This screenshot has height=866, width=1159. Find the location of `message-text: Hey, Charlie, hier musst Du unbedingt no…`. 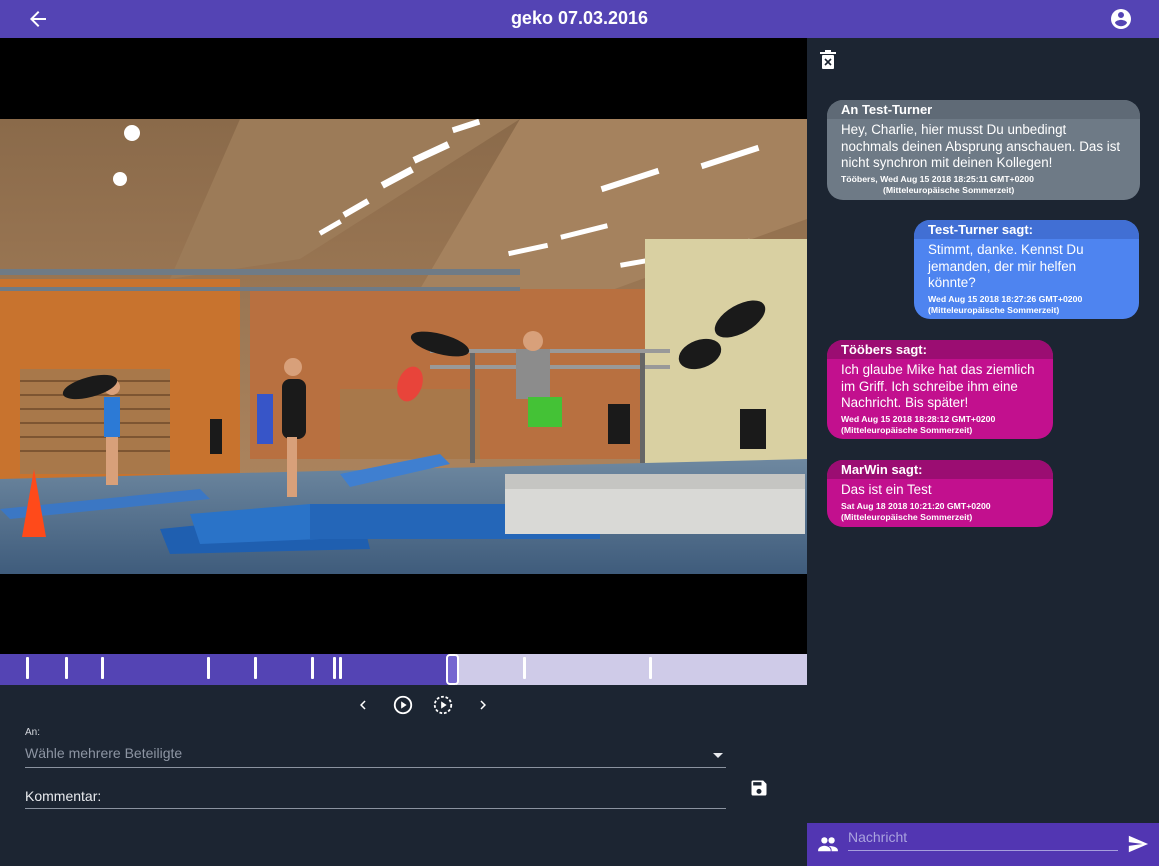

message-text: Hey, Charlie, hier musst Du unbedingt no… is located at coordinates (981, 146).